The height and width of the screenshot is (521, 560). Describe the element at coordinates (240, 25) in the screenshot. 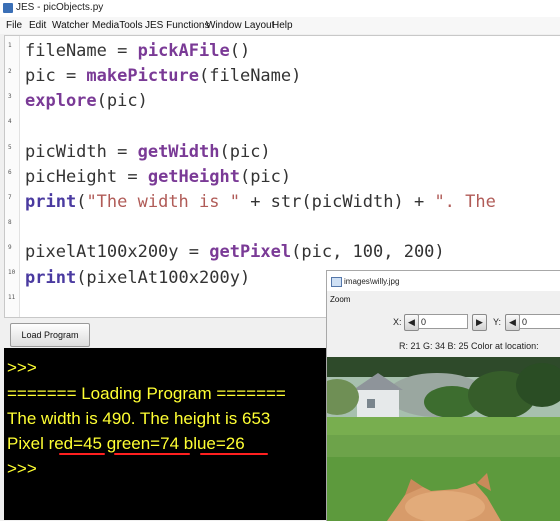

I see `menu-window-layout: Window Layout` at that location.